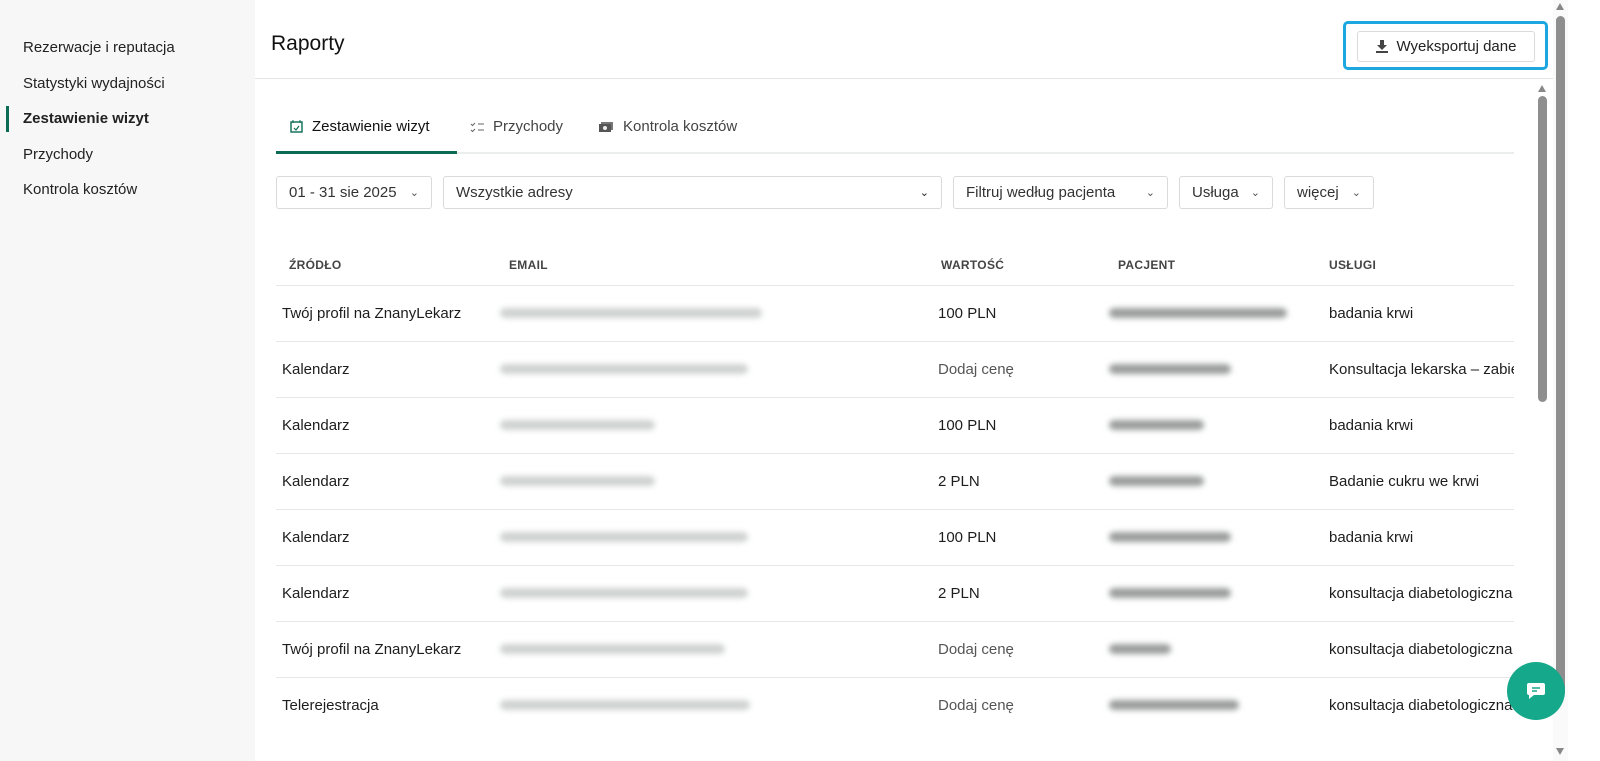 The image size is (1600, 761). What do you see at coordinates (972, 265) in the screenshot?
I see `column-header-value: WARTOŚĆ` at bounding box center [972, 265].